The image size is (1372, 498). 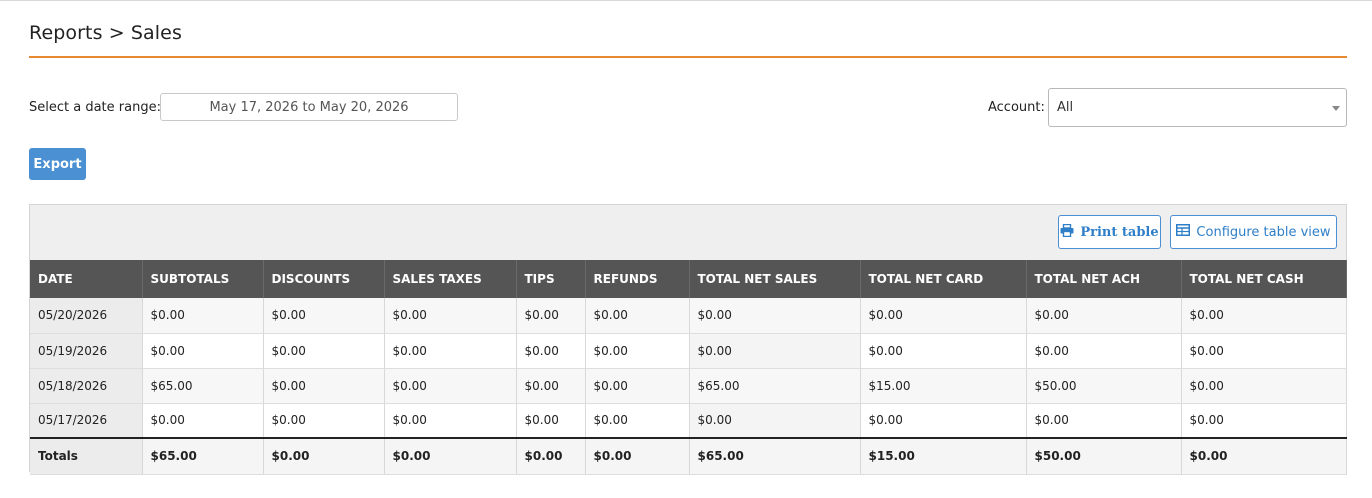 I want to click on table-cell: $50.00, so click(x=1104, y=386).